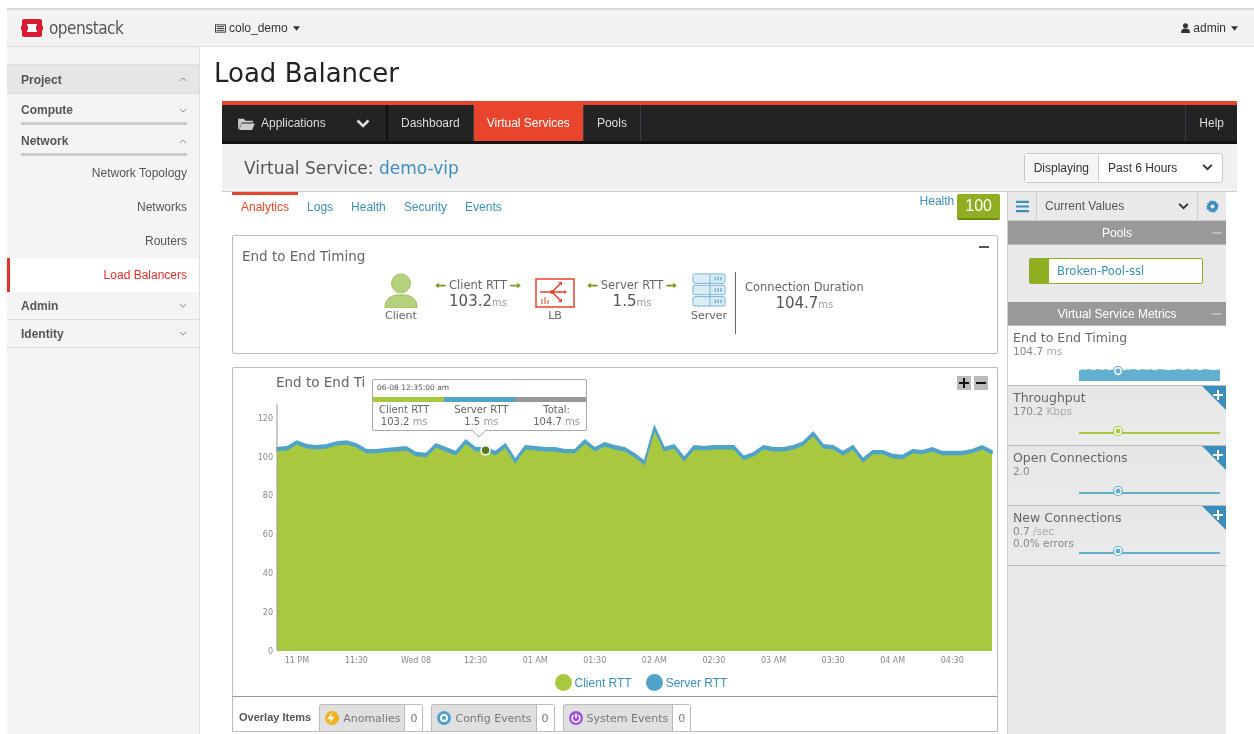 The image size is (1254, 734). What do you see at coordinates (371, 717) in the screenshot?
I see `overlay-toggle: Anomalies 0` at bounding box center [371, 717].